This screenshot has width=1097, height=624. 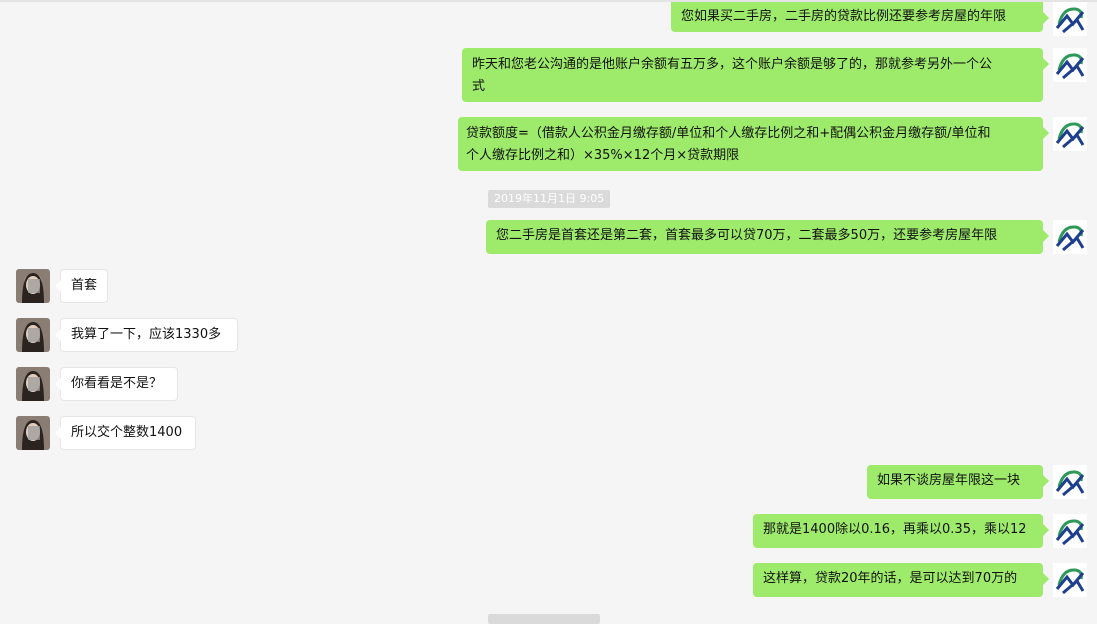 I want to click on message-bubble-outgoing: 您如果买二手房，二手房的贷款比例还要参考房屋的年限, so click(x=860, y=17).